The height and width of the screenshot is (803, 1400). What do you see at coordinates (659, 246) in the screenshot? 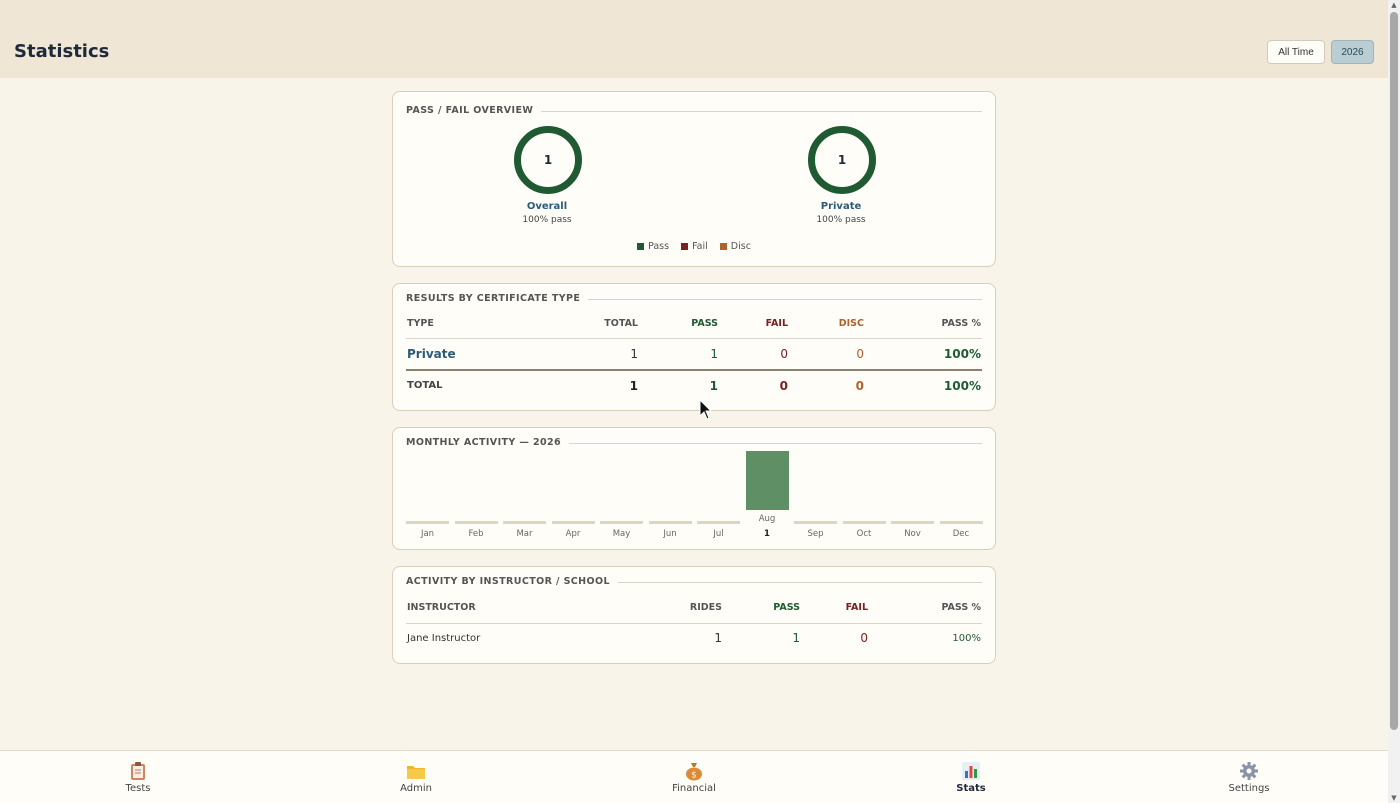
I see `legend-label: Pass` at bounding box center [659, 246].